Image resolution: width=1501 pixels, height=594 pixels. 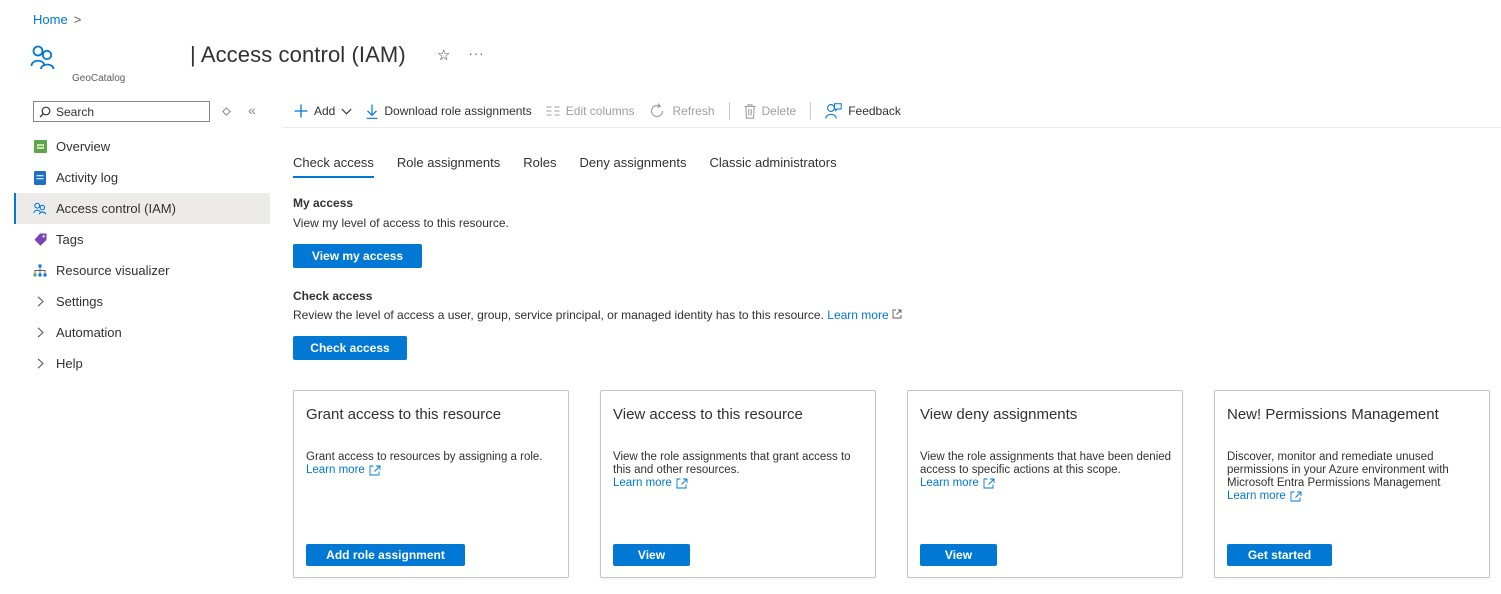 What do you see at coordinates (958, 555) in the screenshot?
I see `view-deny-assignments-button: View` at bounding box center [958, 555].